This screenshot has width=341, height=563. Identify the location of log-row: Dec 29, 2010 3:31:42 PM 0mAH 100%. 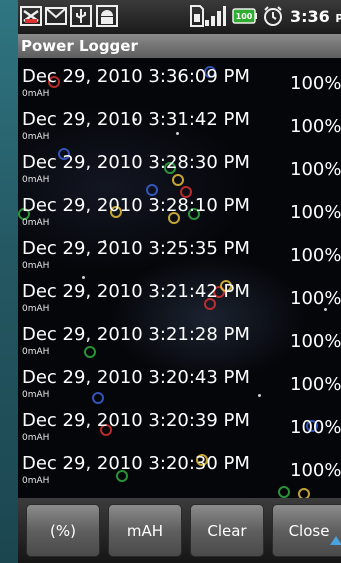
(179, 122).